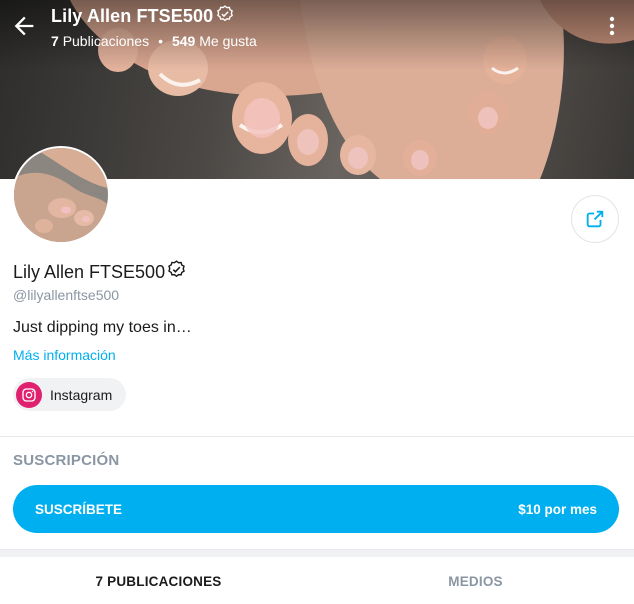 This screenshot has height=604, width=634. What do you see at coordinates (55, 41) in the screenshot?
I see `posts-count: 7` at bounding box center [55, 41].